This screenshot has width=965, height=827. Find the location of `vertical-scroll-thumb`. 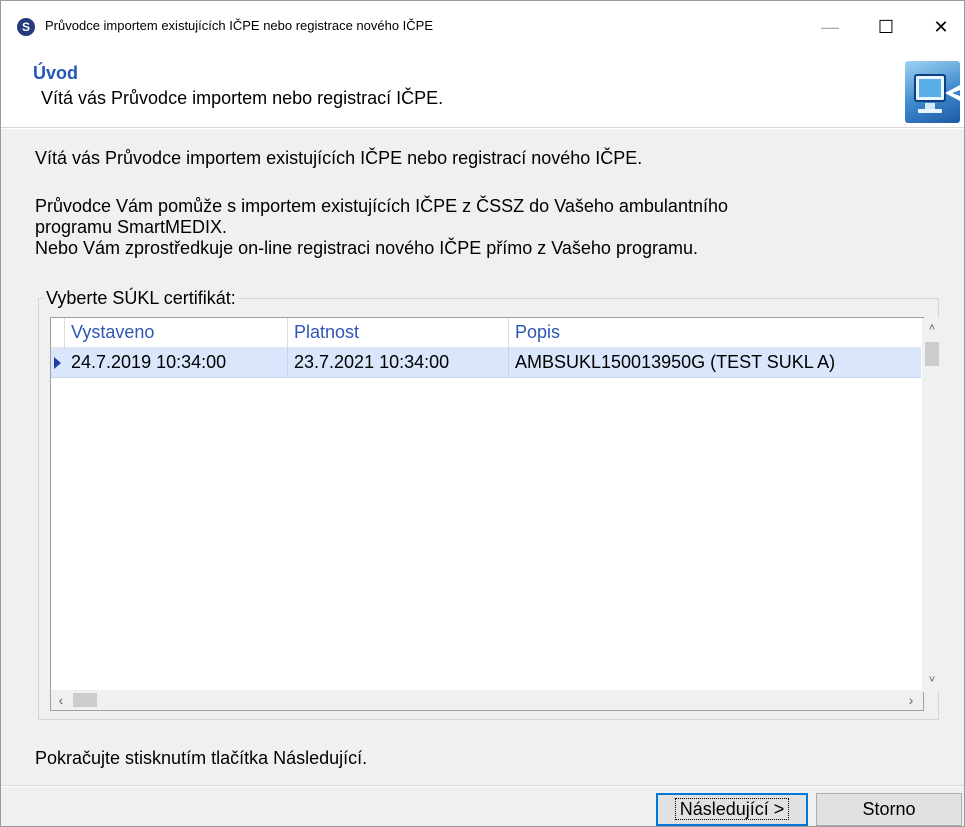

vertical-scroll-thumb is located at coordinates (932, 354).